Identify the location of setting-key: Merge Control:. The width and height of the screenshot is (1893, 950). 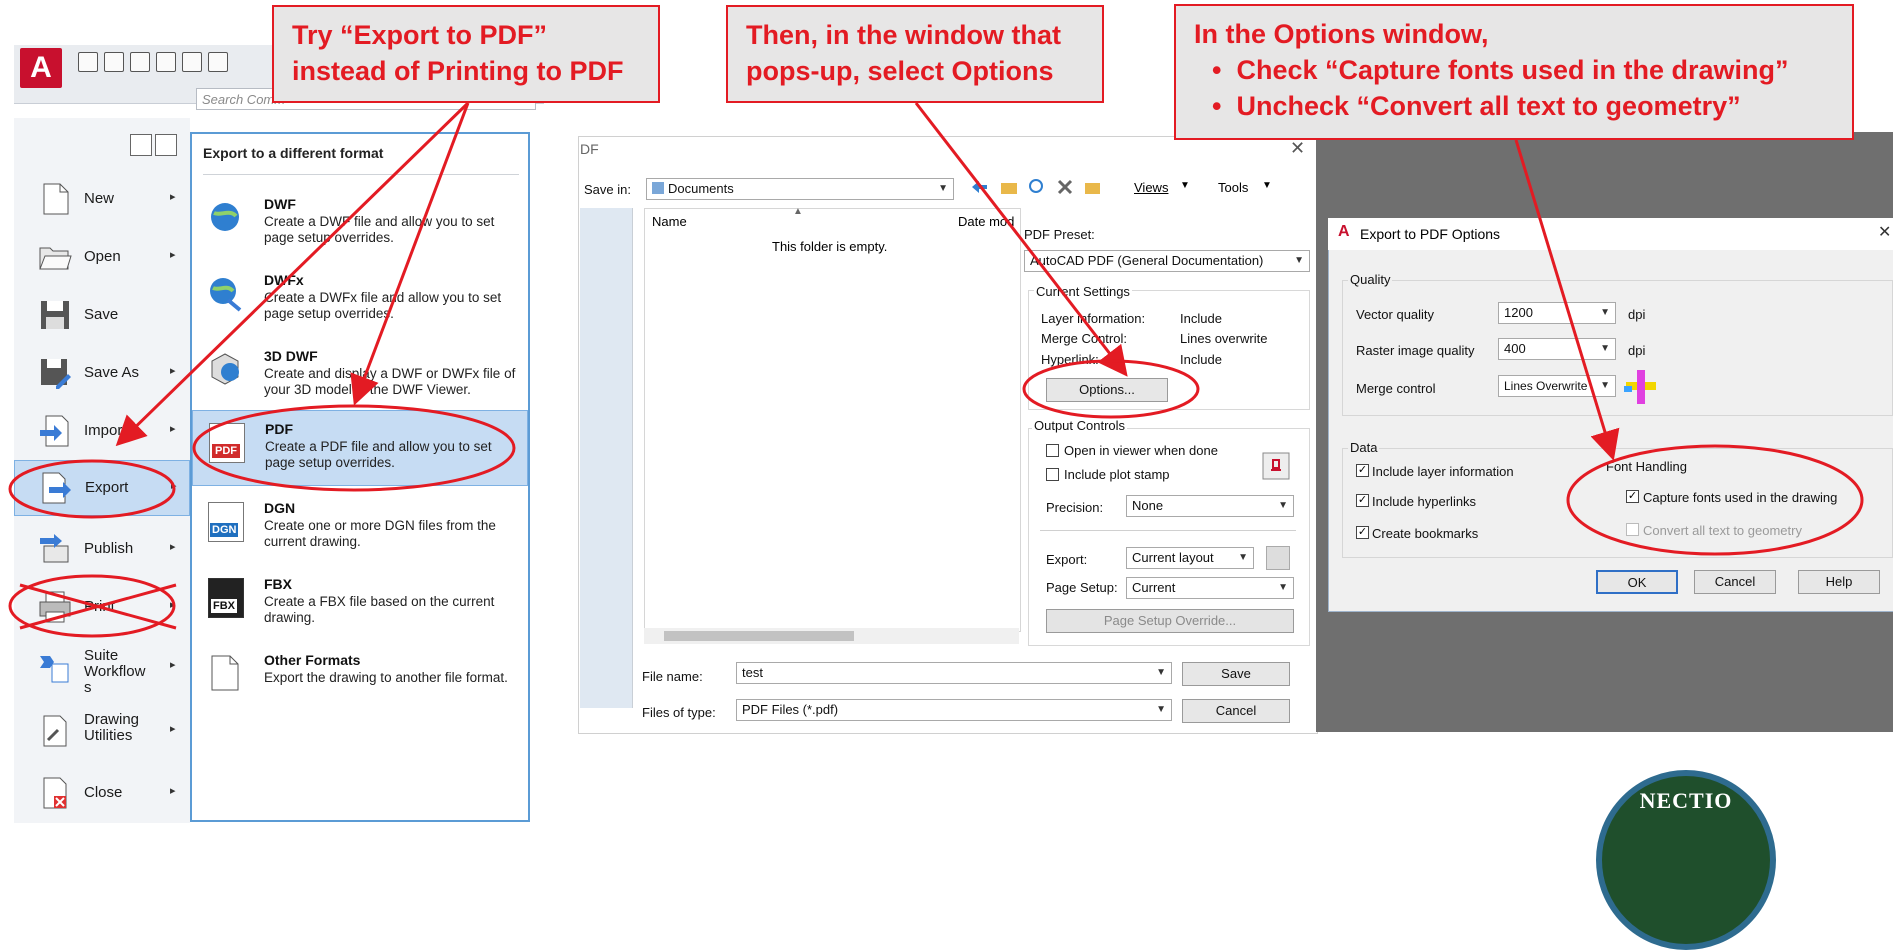
(1084, 338).